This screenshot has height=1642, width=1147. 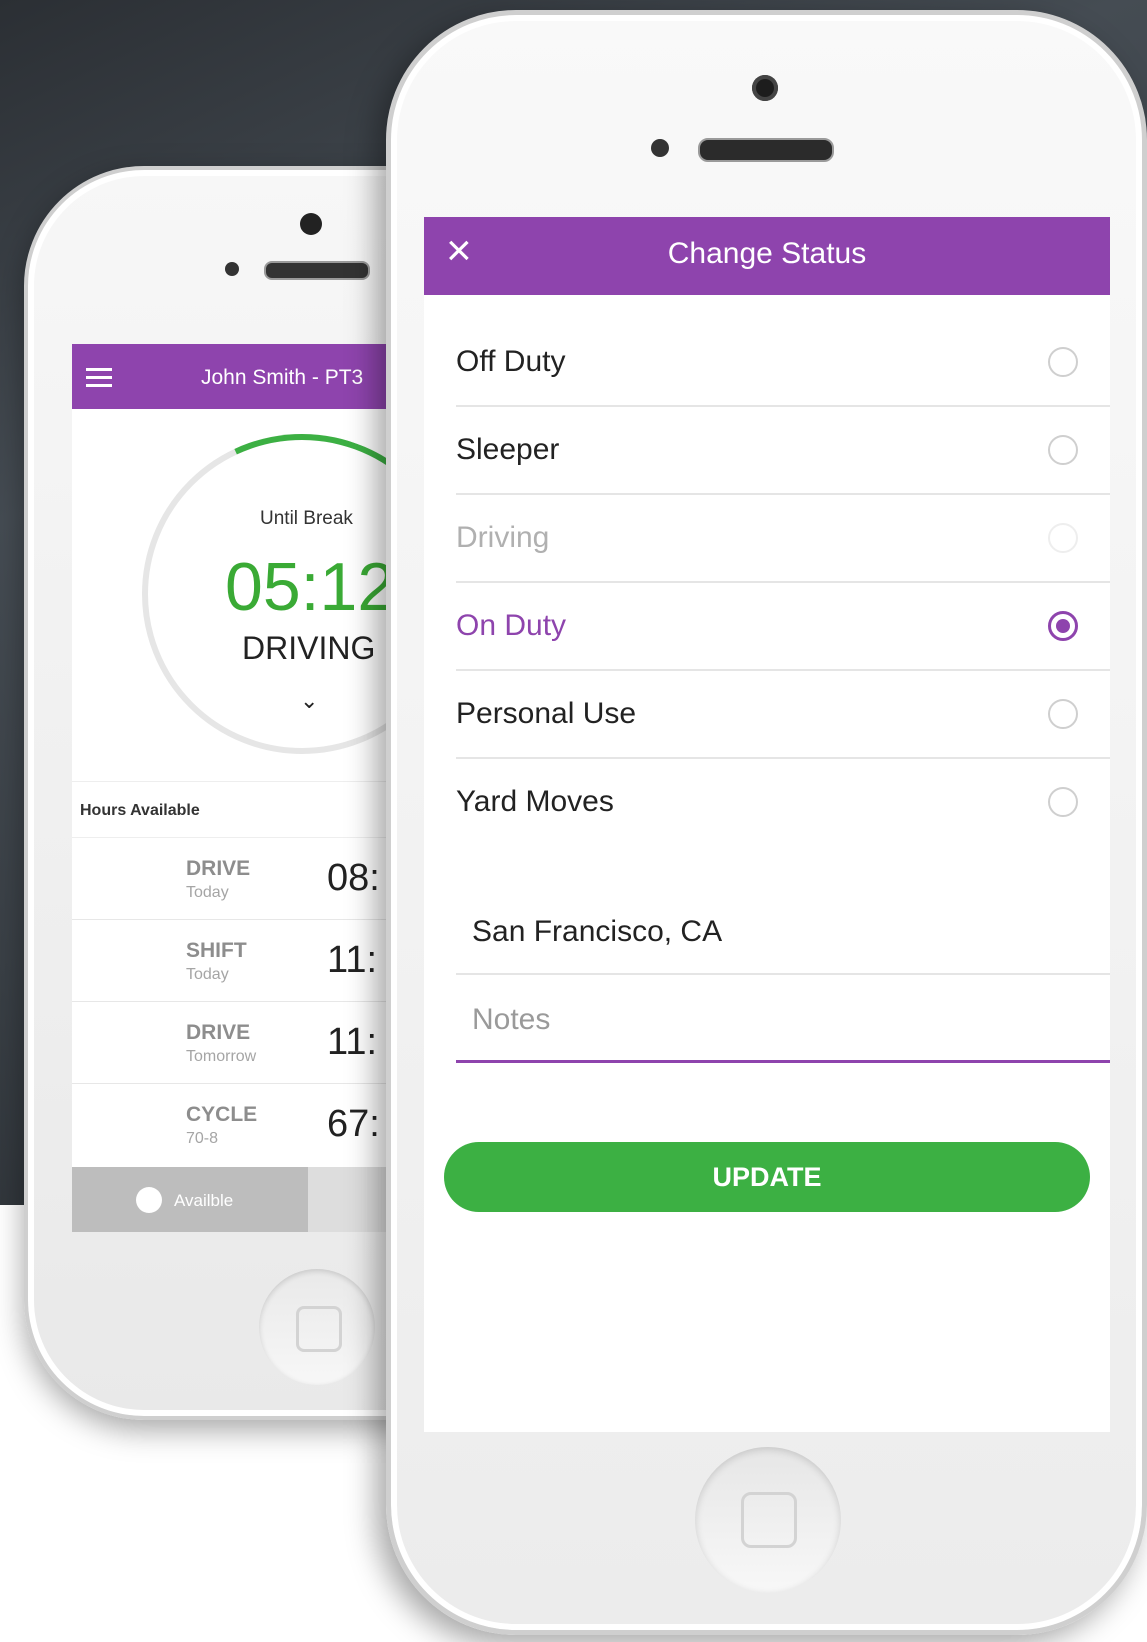 What do you see at coordinates (232, 809) in the screenshot?
I see `hours-available-header: Hours Available` at bounding box center [232, 809].